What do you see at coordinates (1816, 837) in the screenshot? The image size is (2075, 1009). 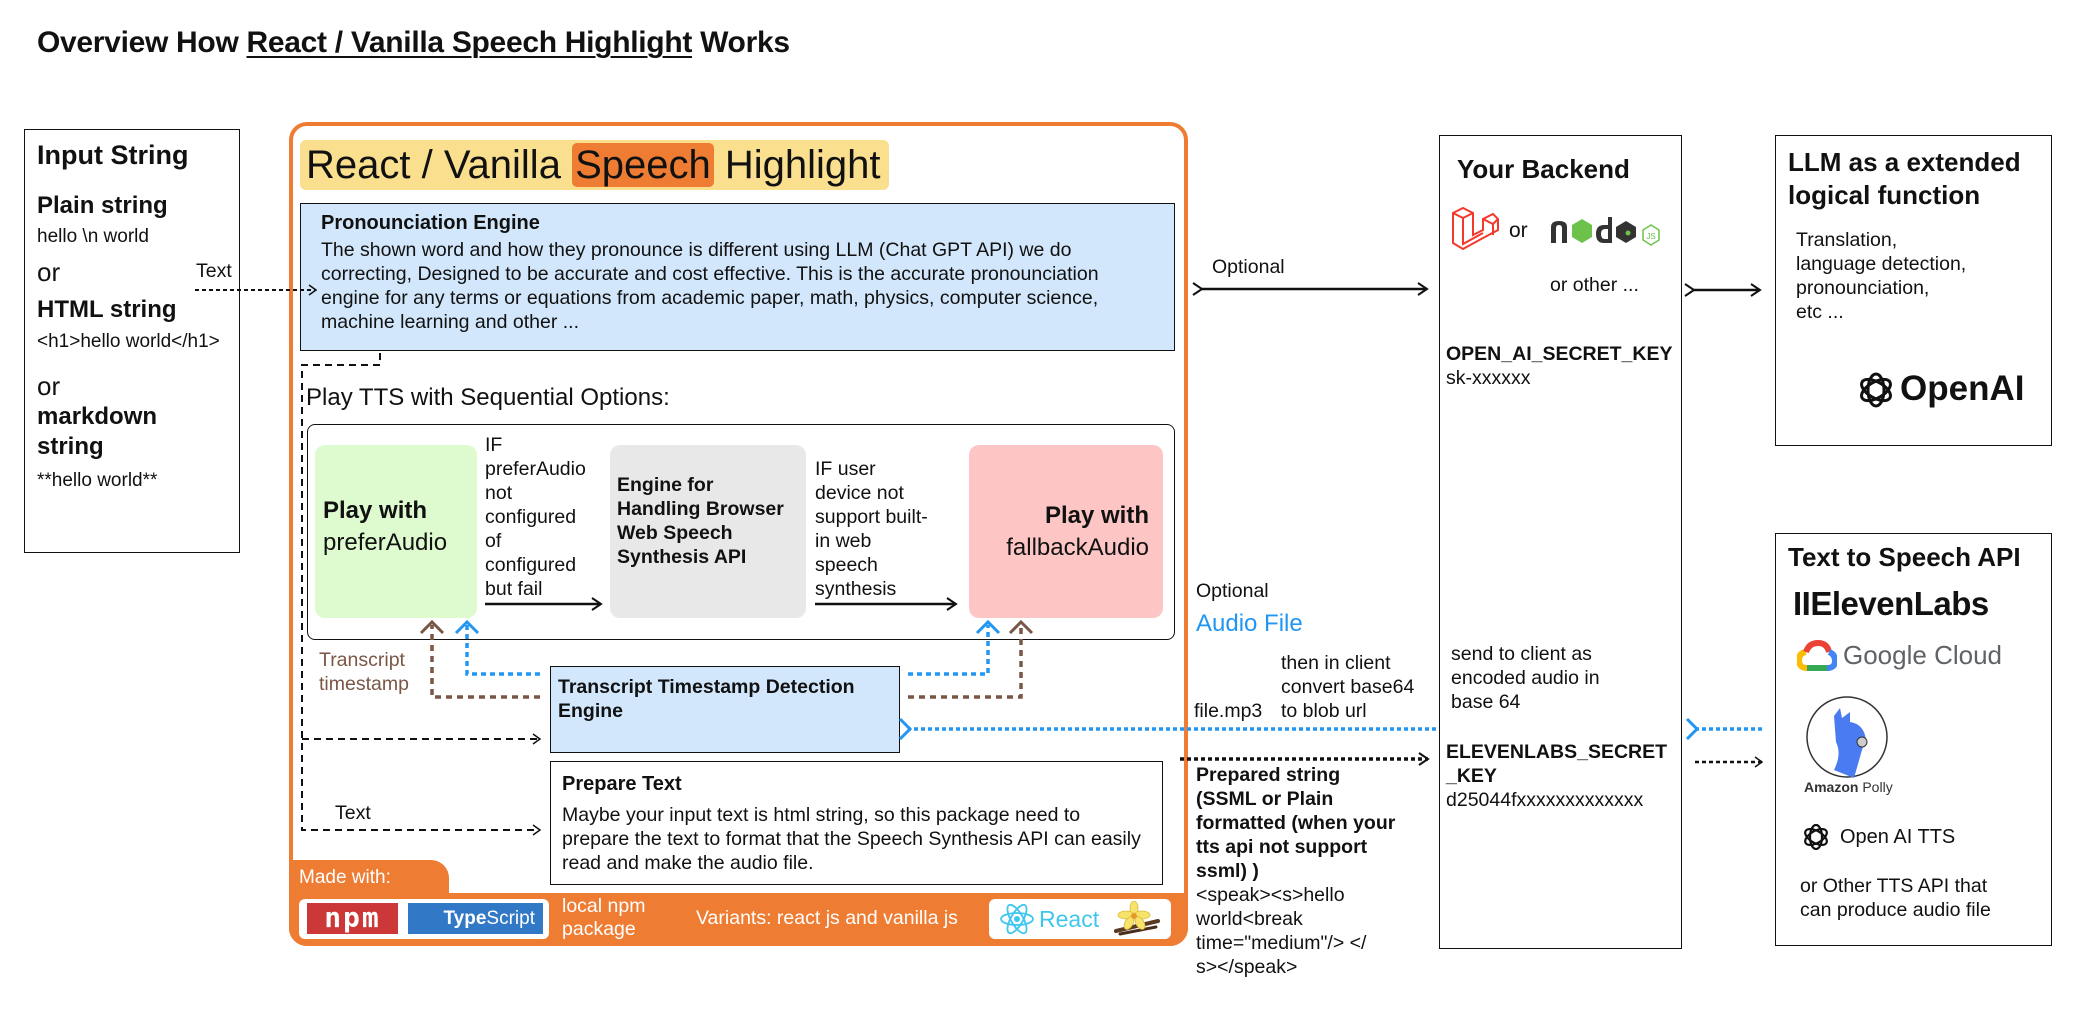 I see `openai-tts-icon` at bounding box center [1816, 837].